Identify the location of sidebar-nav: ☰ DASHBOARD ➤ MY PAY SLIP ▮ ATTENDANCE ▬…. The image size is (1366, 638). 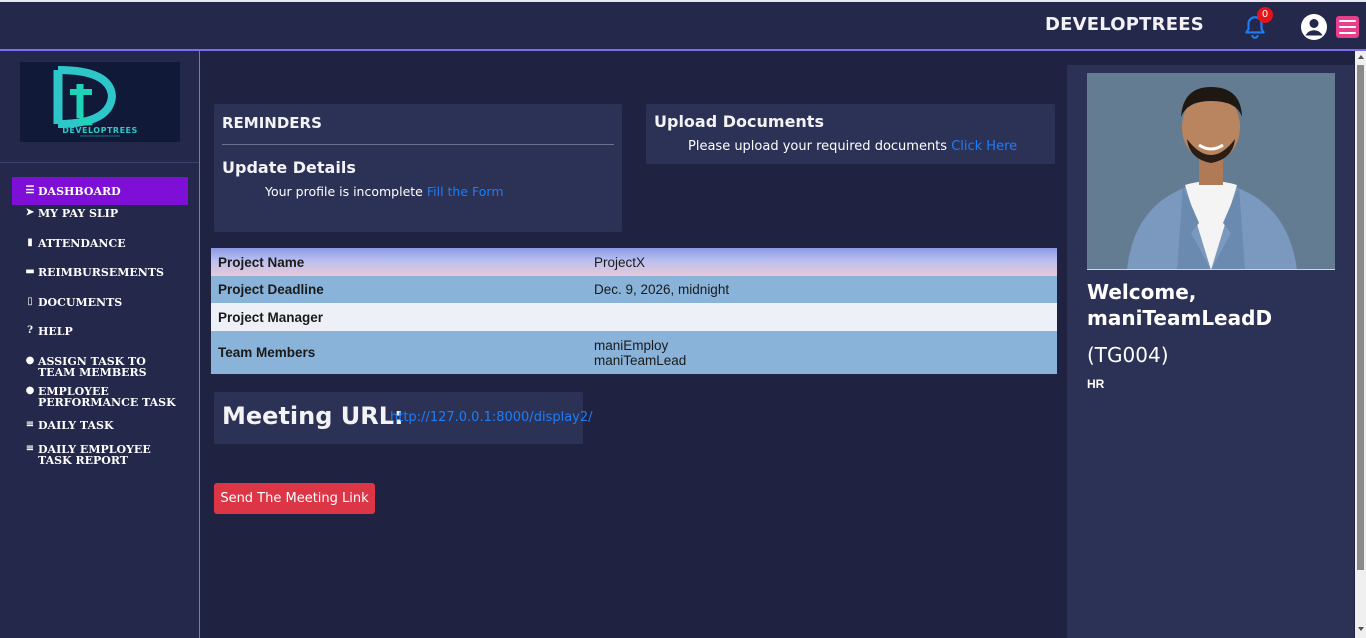
(100, 325).